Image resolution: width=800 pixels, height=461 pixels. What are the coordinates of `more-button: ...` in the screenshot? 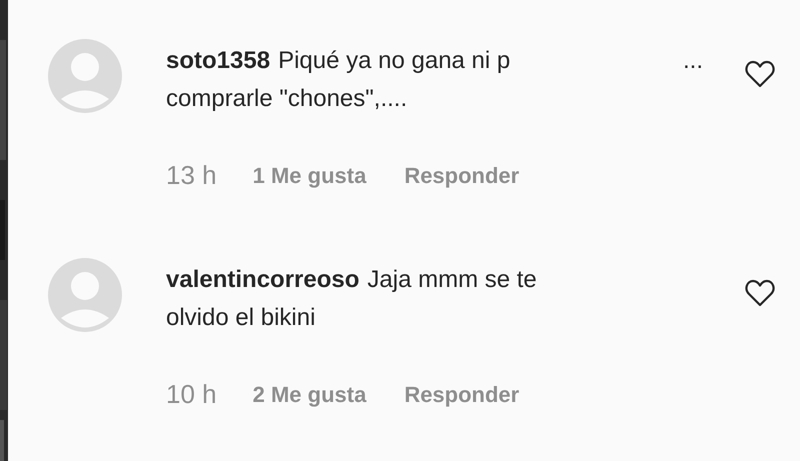 It's located at (692, 61).